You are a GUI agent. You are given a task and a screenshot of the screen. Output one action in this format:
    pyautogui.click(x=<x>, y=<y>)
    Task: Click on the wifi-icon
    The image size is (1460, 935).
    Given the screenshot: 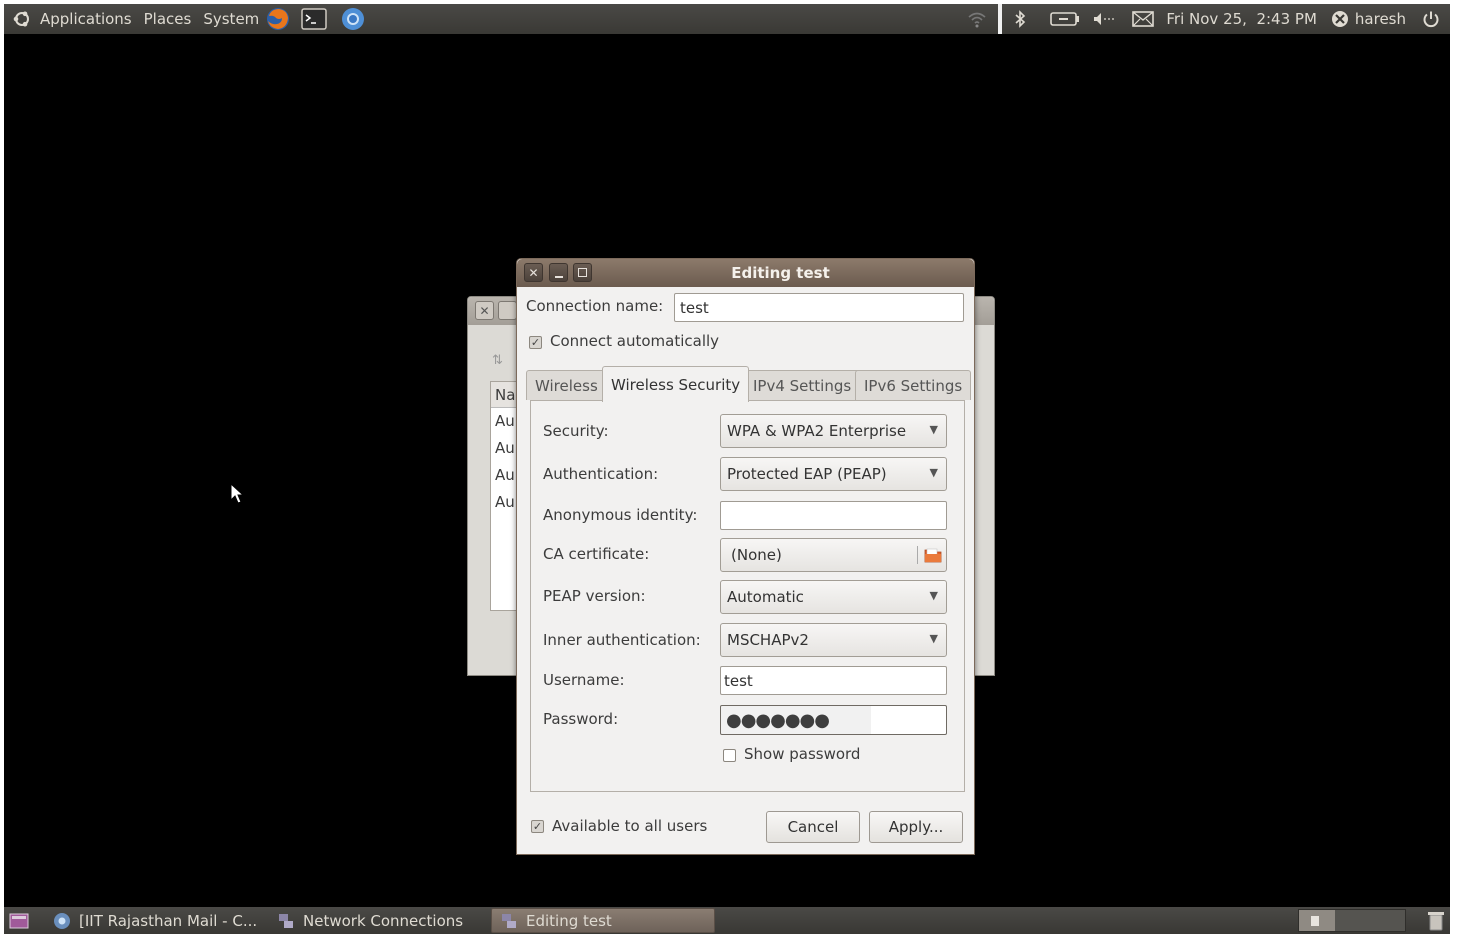 What is the action you would take?
    pyautogui.click(x=977, y=19)
    